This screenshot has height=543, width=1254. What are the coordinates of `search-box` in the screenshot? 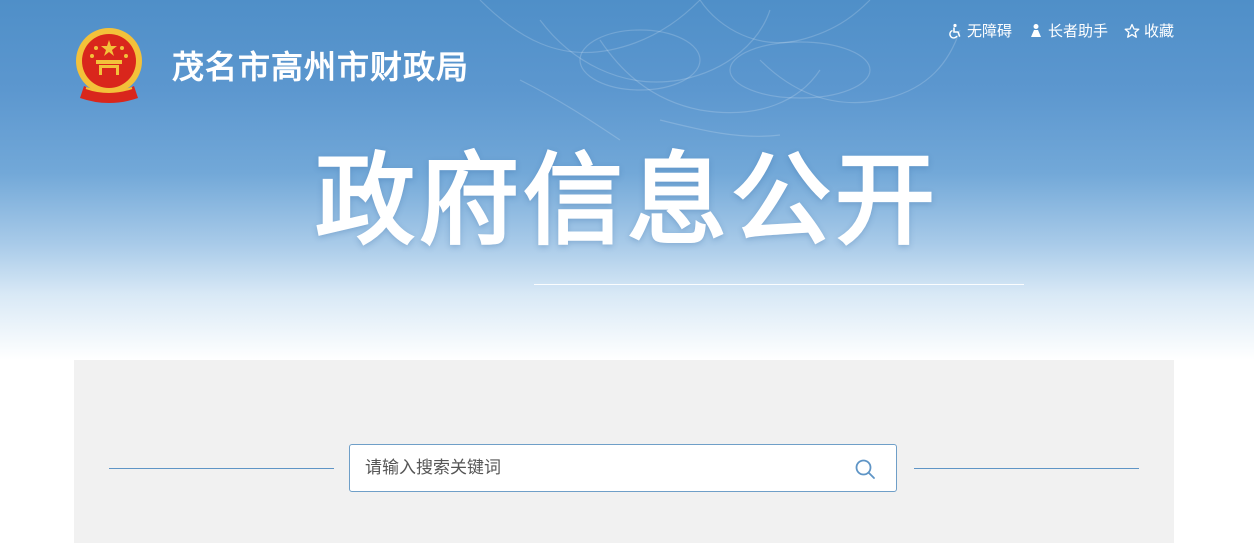 It's located at (623, 468).